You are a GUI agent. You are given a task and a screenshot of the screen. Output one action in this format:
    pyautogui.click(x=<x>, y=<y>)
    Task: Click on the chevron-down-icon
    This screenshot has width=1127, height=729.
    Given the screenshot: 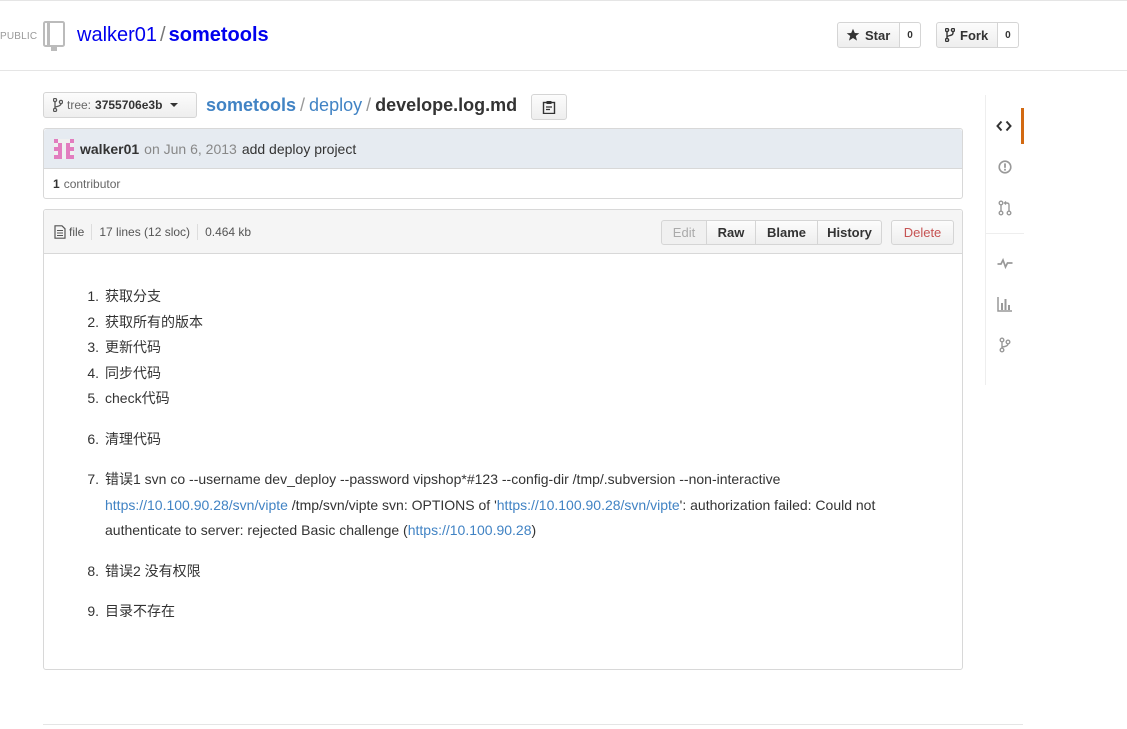 What is the action you would take?
    pyautogui.click(x=174, y=105)
    